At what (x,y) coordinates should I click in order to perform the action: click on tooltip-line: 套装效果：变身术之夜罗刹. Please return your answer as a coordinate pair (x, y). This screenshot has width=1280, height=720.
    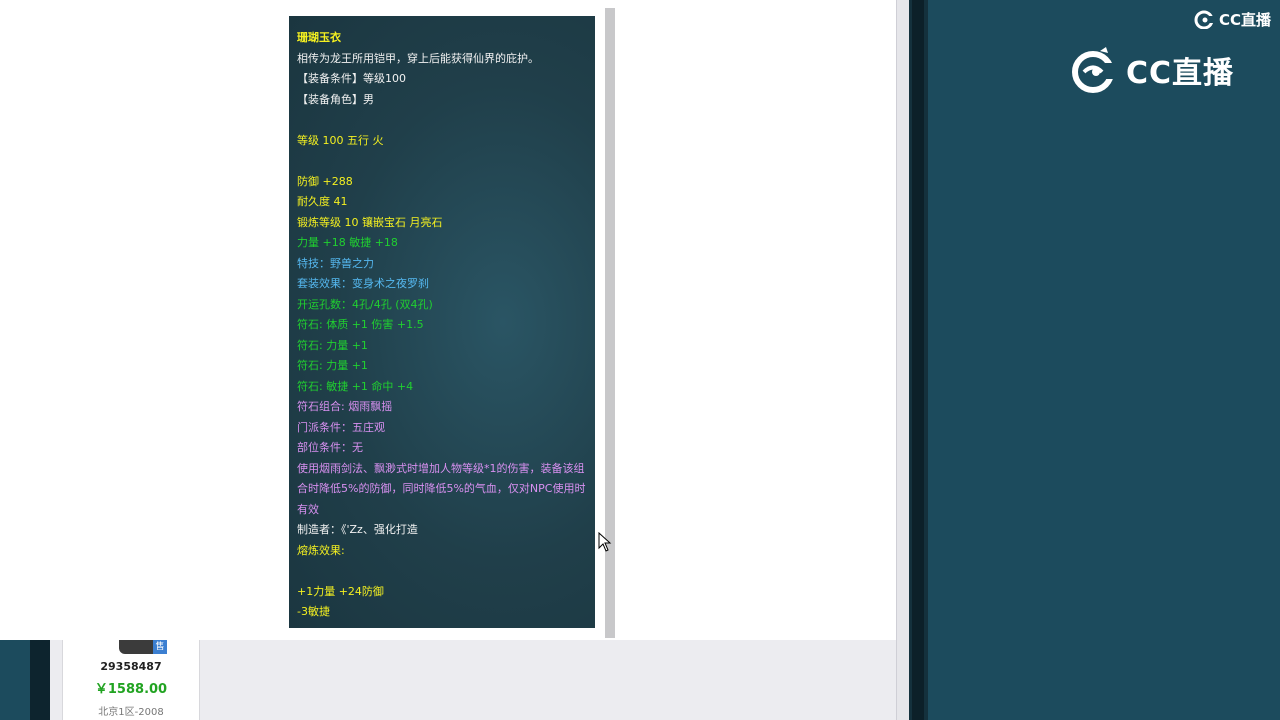
    Looking at the image, I should click on (363, 283).